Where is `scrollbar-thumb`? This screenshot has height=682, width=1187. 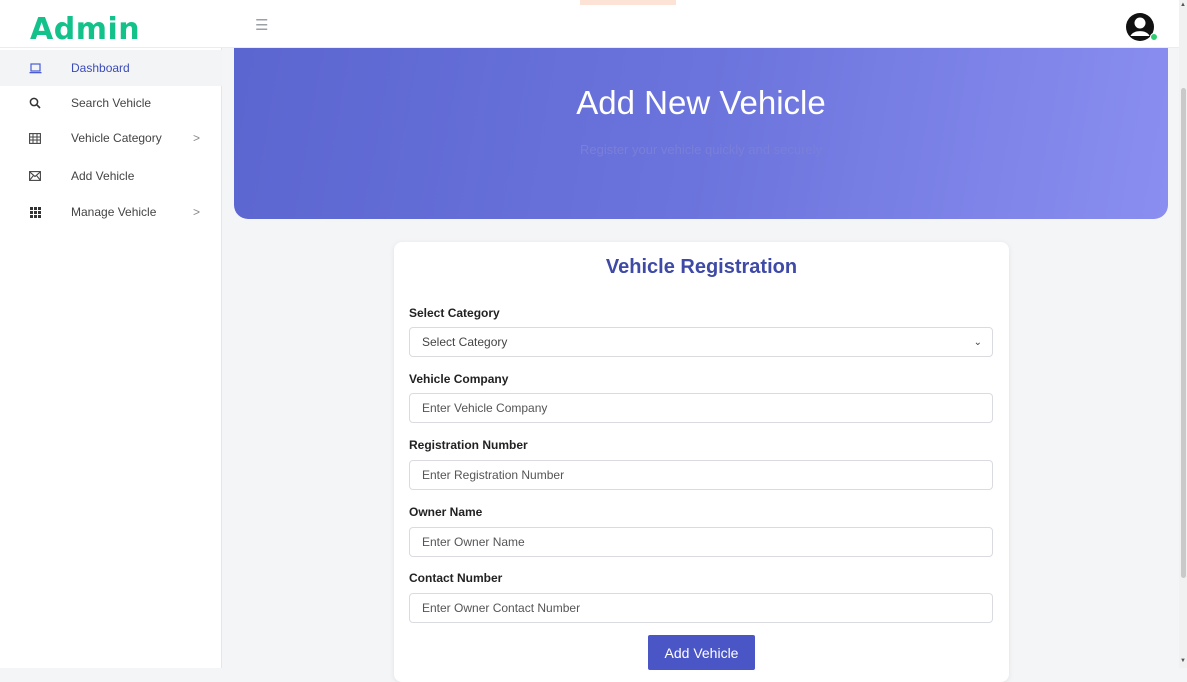 scrollbar-thumb is located at coordinates (1183, 333).